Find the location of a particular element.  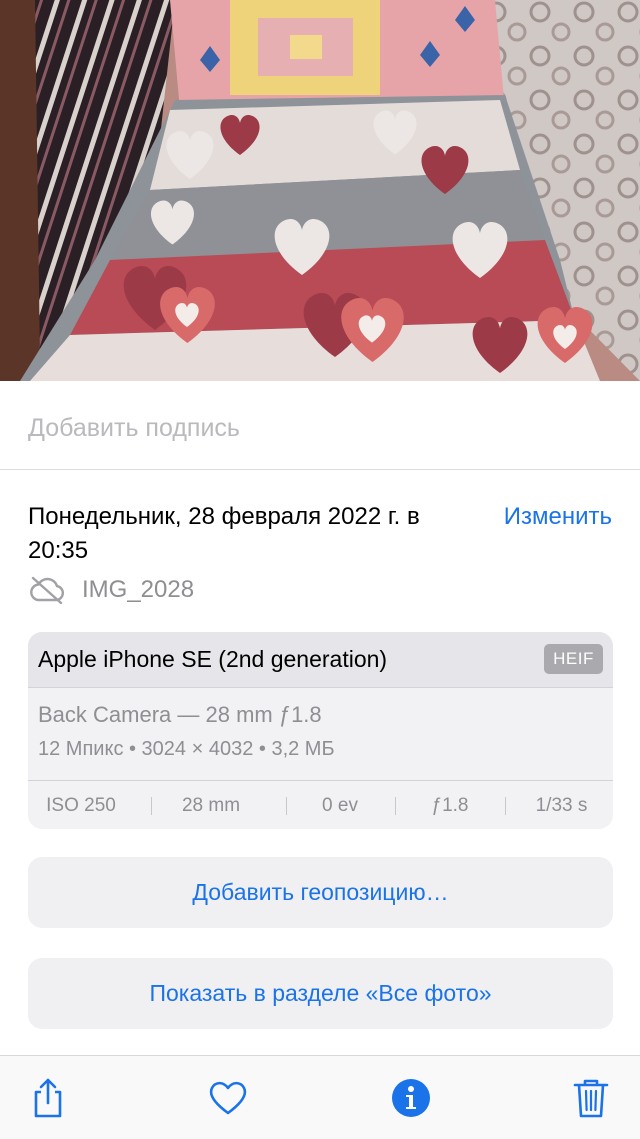

file-name-row: IMG_2028 is located at coordinates (111, 590).